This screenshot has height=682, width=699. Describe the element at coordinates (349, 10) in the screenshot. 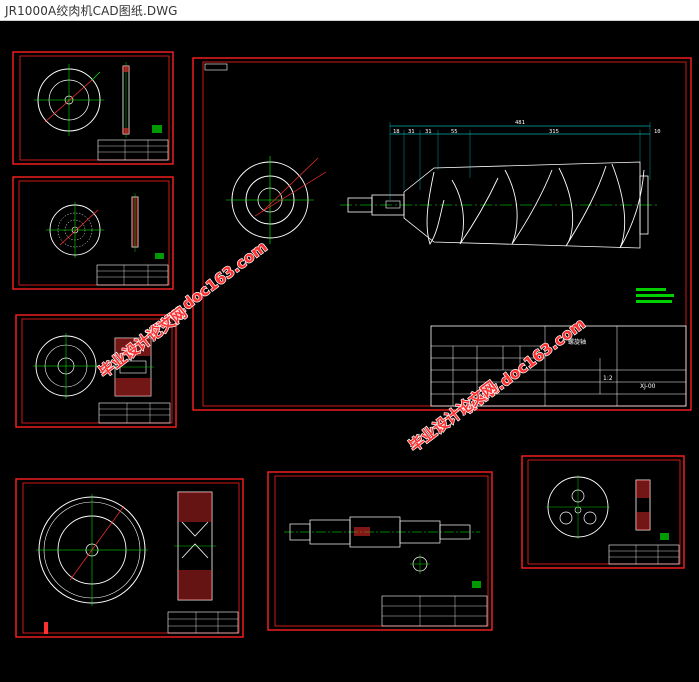

I see `window-title-bar: JR1000A绞肉机CAD图纸.DWG` at that location.